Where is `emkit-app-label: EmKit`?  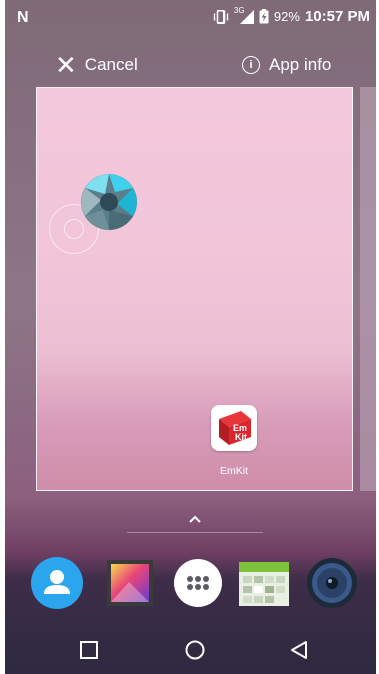 emkit-app-label: EmKit is located at coordinates (233, 471).